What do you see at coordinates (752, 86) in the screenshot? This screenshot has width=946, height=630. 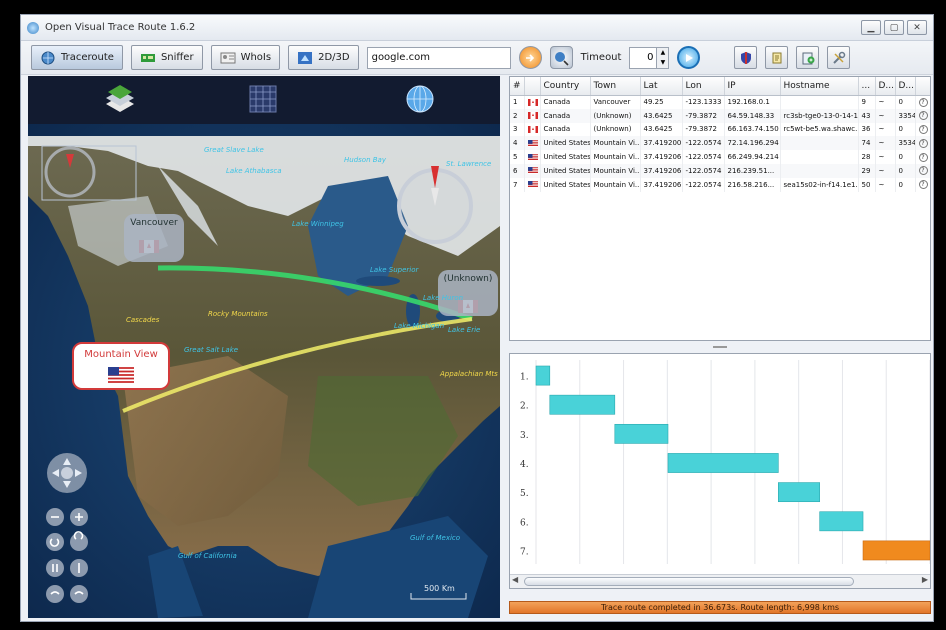 I see `column-header: IP` at bounding box center [752, 86].